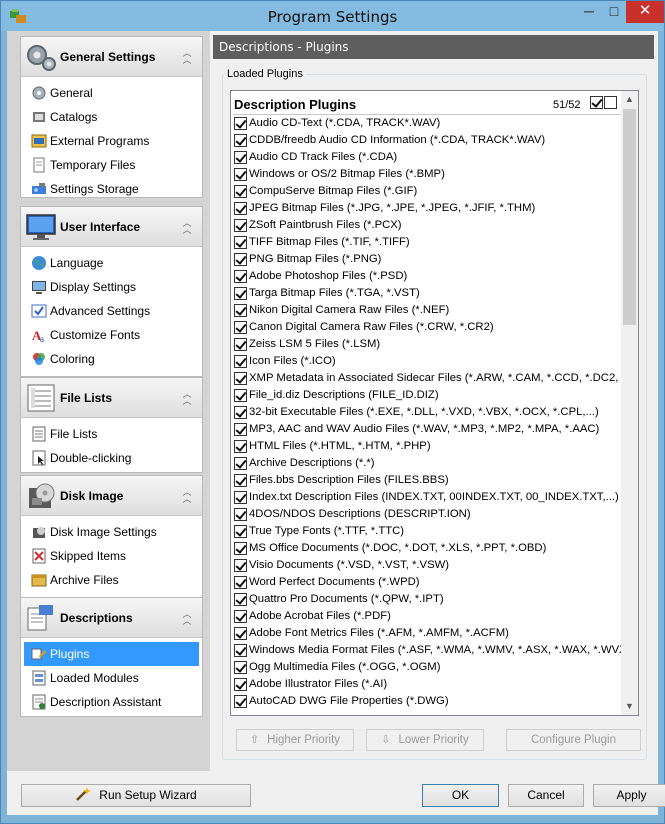  I want to click on group-header-user-interface: User Interface ︿ ︿, so click(111, 227).